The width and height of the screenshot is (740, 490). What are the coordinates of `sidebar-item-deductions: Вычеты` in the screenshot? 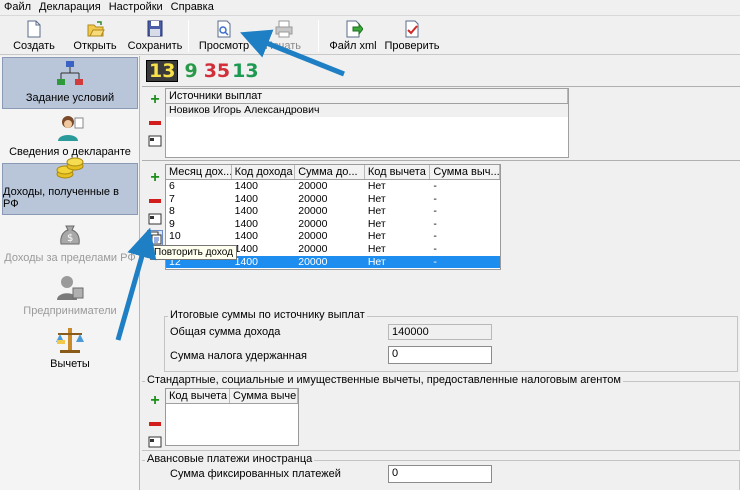 It's located at (70, 348).